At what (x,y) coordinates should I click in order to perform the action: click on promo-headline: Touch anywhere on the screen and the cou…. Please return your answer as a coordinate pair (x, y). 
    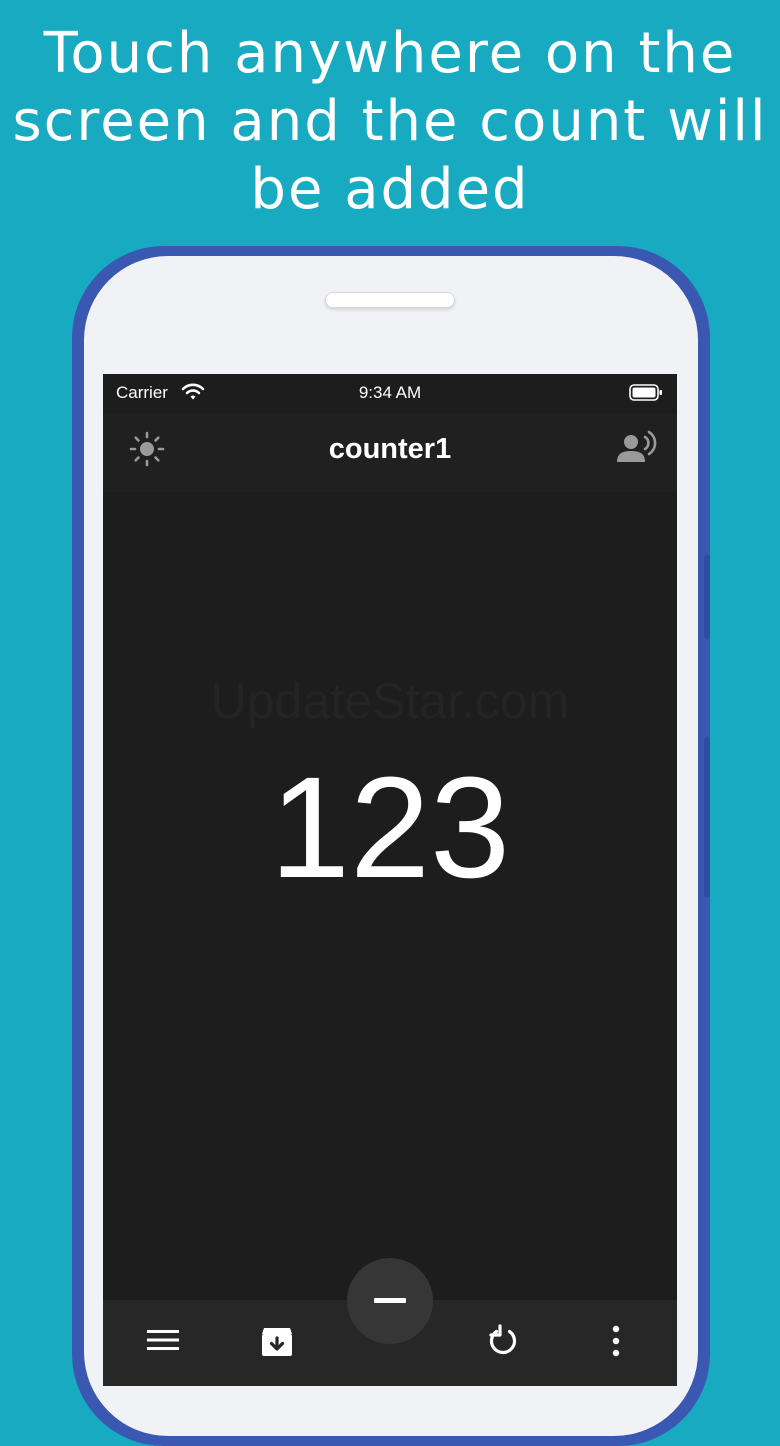
    Looking at the image, I should click on (390, 121).